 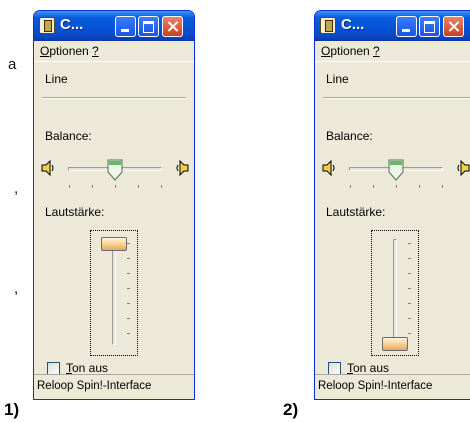 I want to click on figure-number-2: 2), so click(x=291, y=409).